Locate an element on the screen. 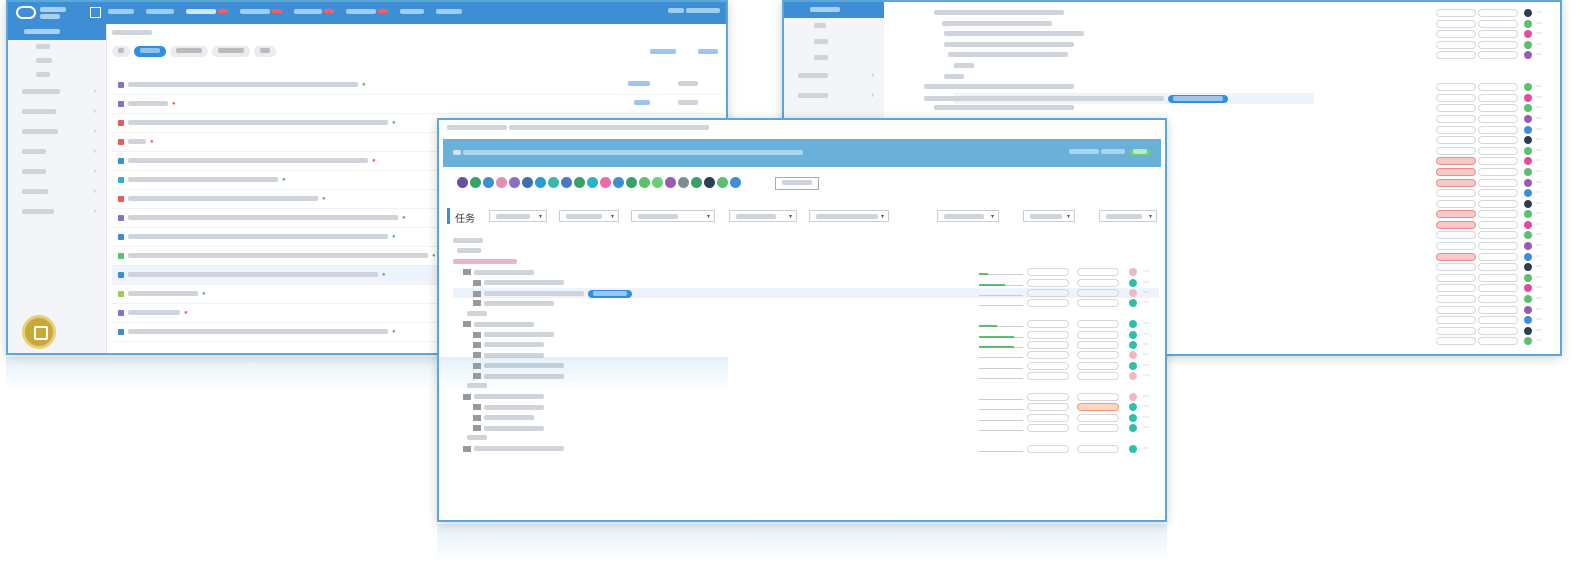 The width and height of the screenshot is (1580, 584). list-item: ● is located at coordinates (417, 85).